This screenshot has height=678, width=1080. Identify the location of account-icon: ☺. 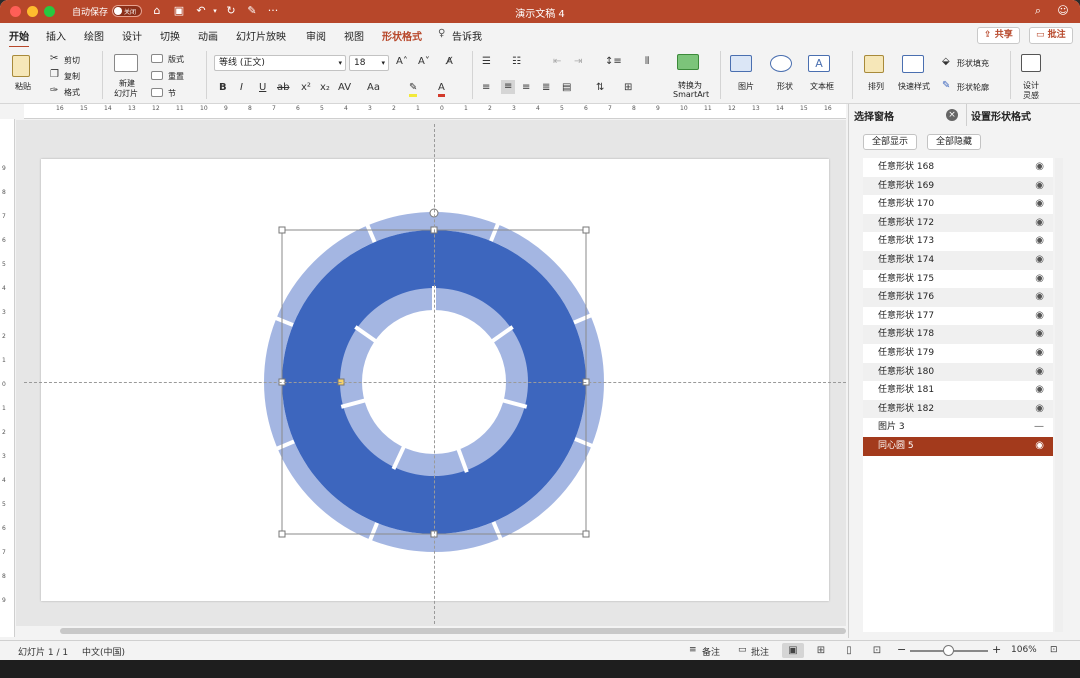
(1063, 11).